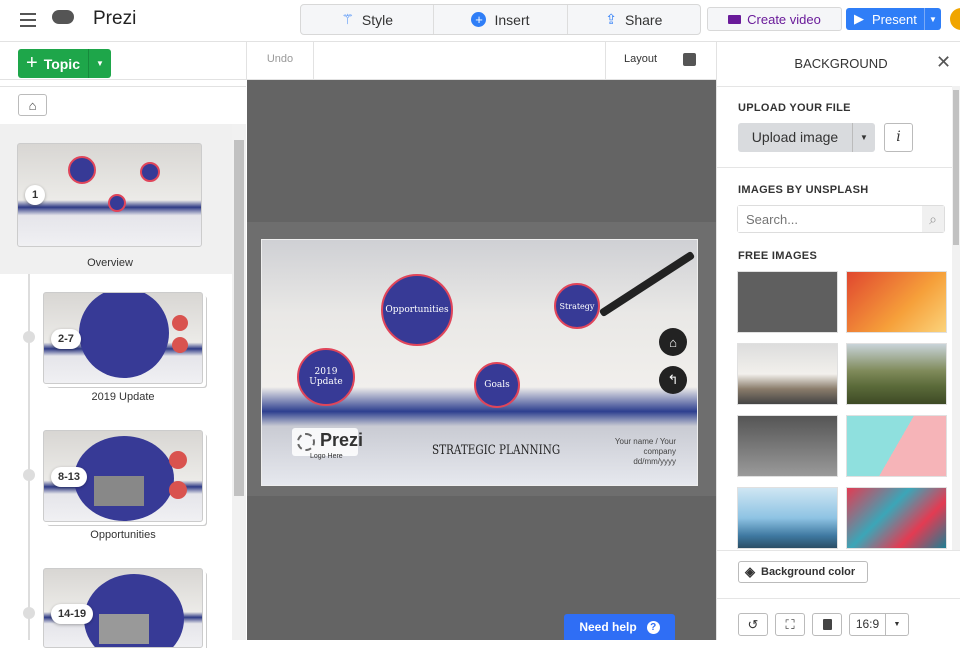  Describe the element at coordinates (66, 339) in the screenshot. I see `topic-badge: 2-7` at that location.